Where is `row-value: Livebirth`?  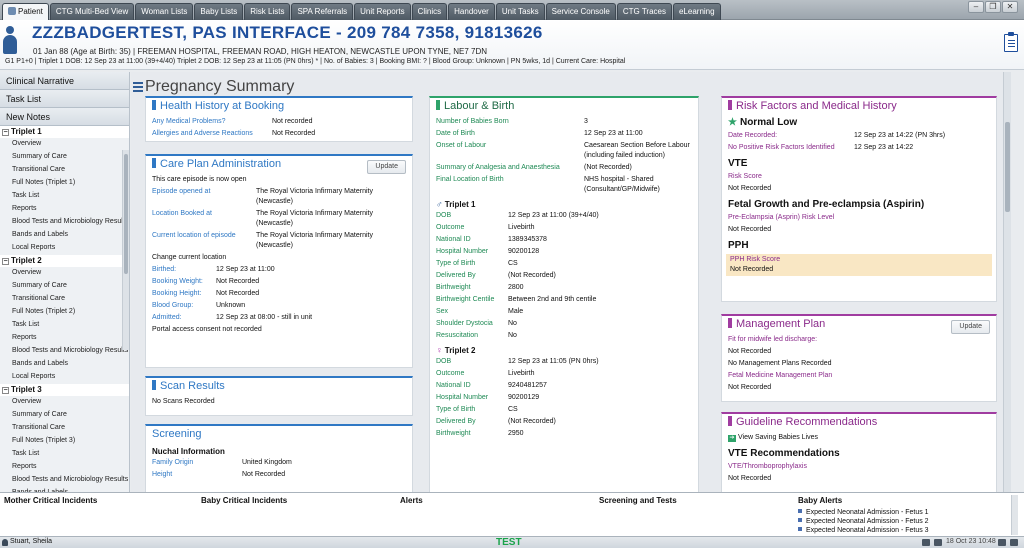
row-value: Livebirth is located at coordinates (521, 373).